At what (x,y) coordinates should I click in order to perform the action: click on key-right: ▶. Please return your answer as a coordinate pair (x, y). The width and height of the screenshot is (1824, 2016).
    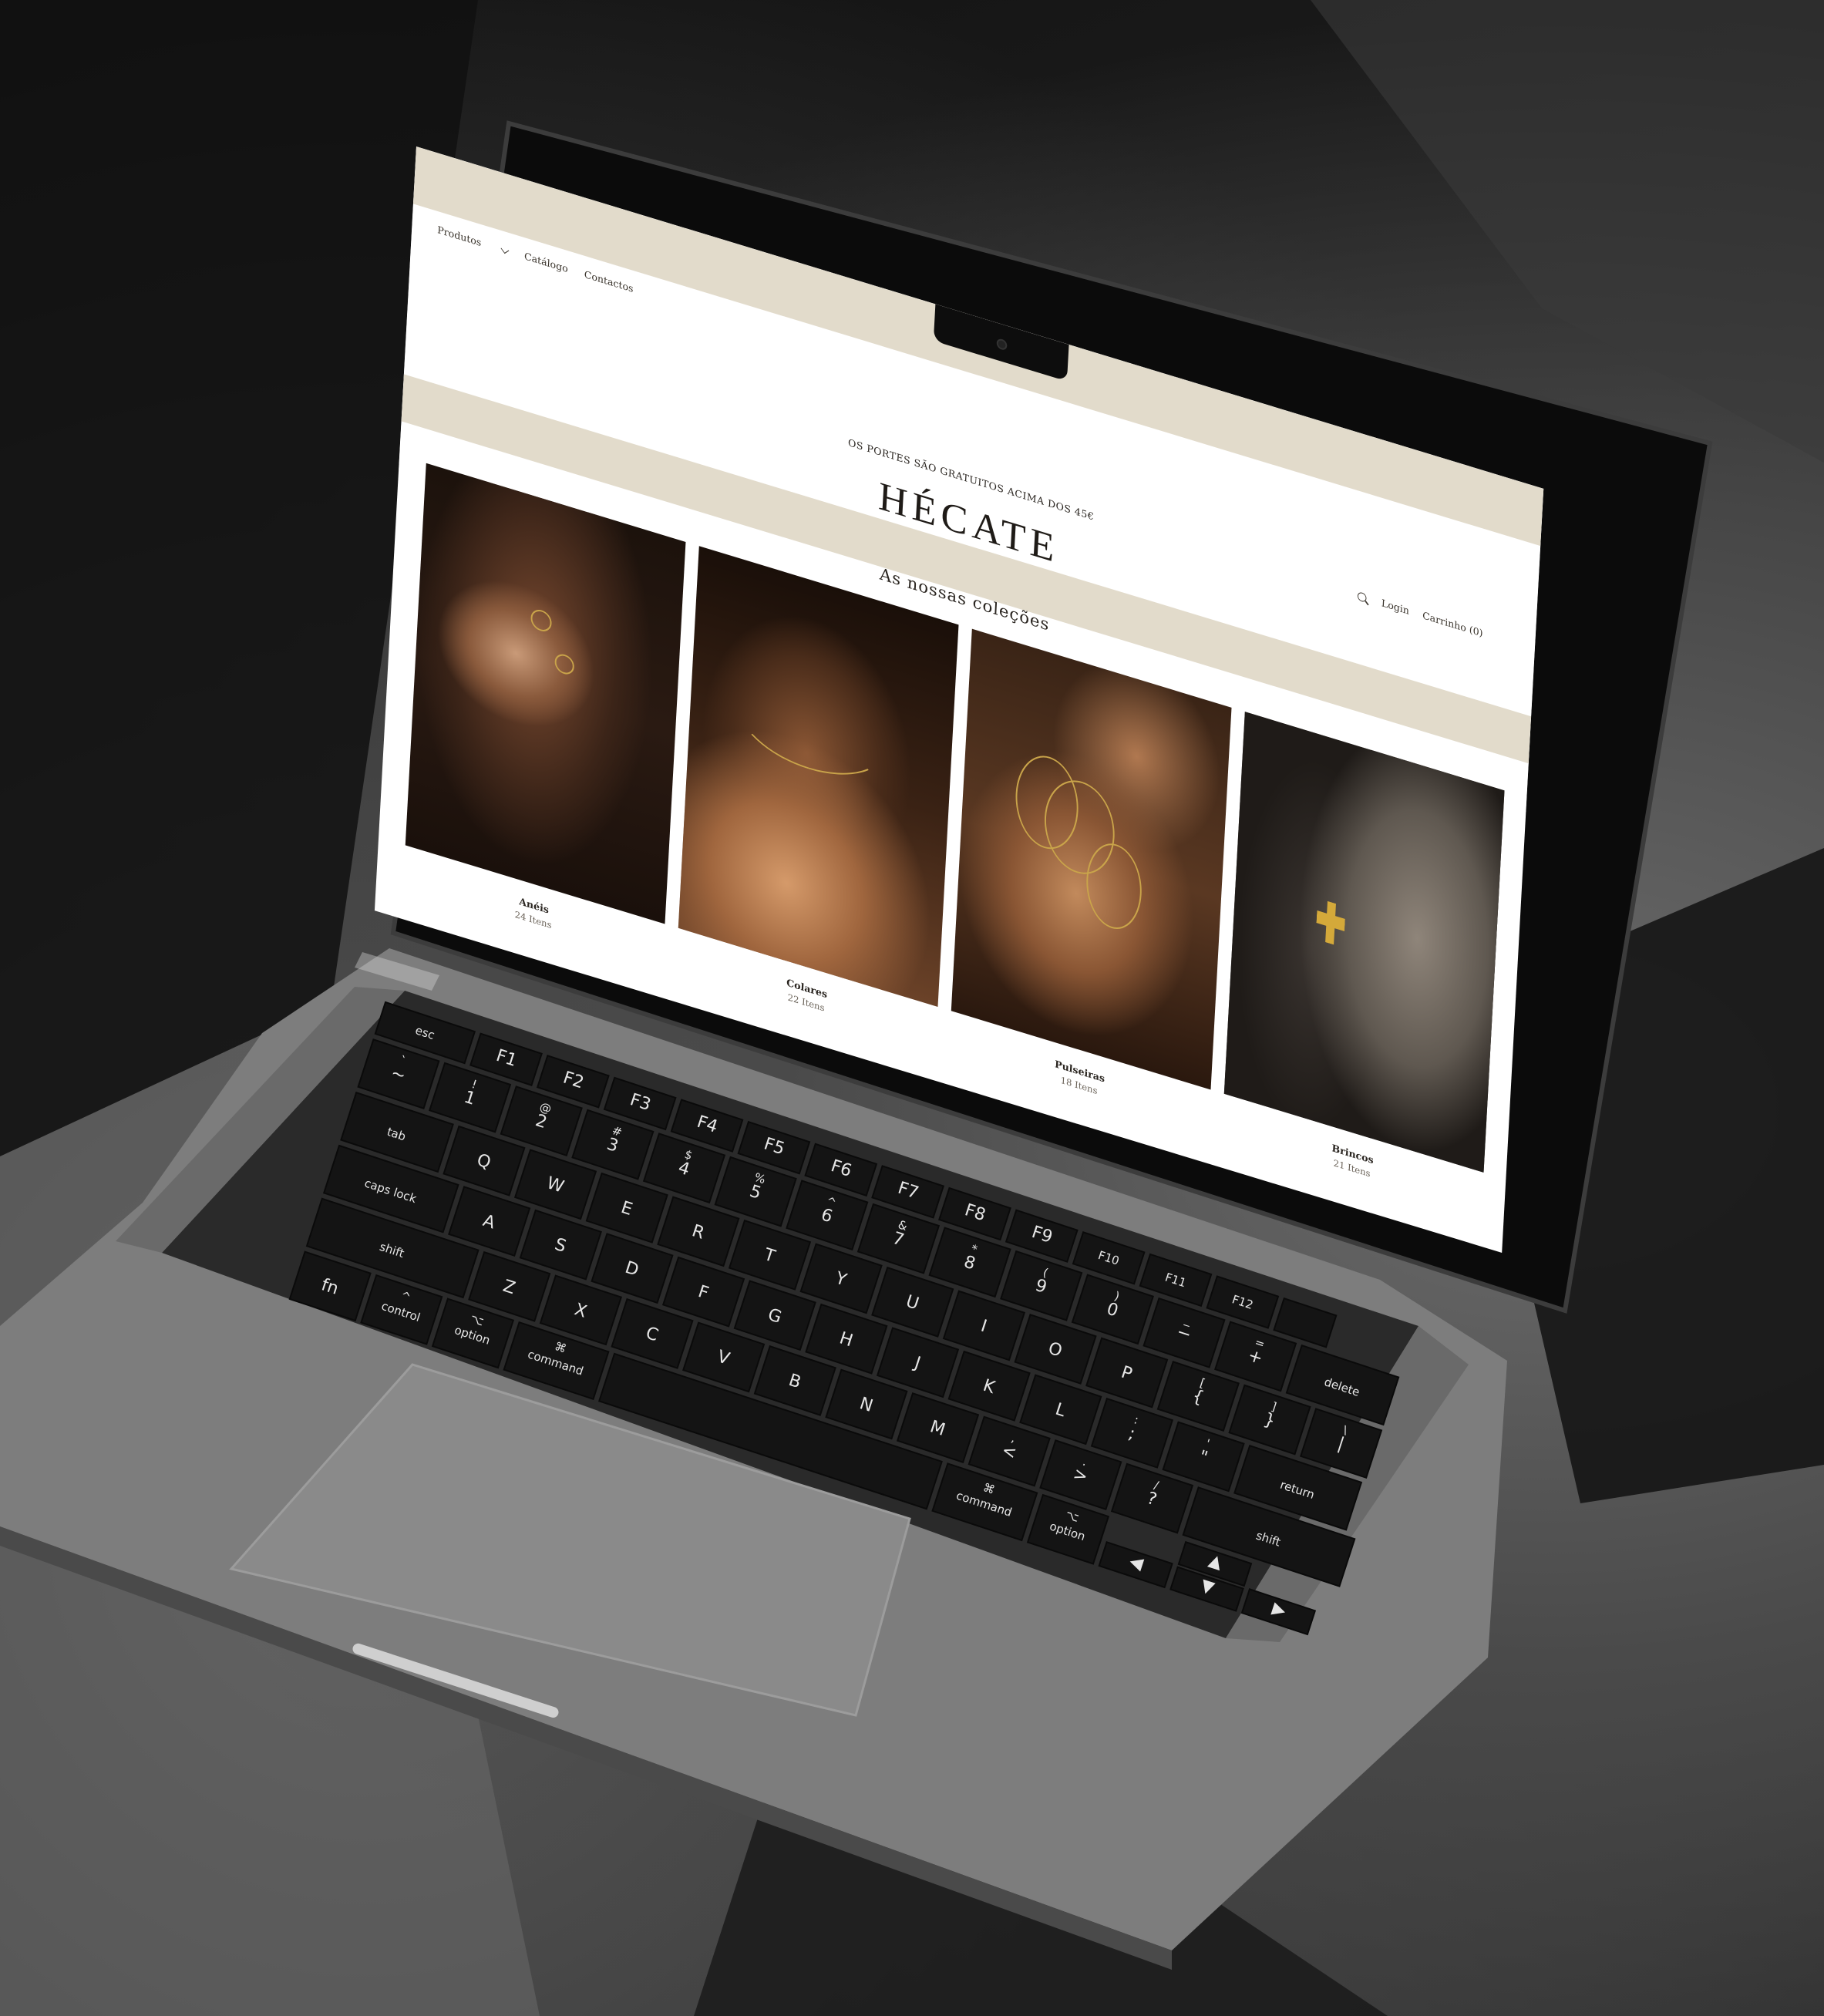
    Looking at the image, I should click on (1278, 1612).